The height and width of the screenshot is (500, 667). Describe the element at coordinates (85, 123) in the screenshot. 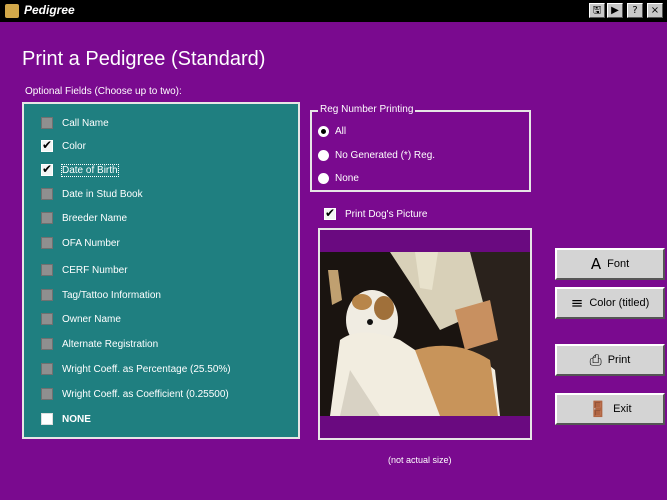

I see `option-label: Call Name` at that location.